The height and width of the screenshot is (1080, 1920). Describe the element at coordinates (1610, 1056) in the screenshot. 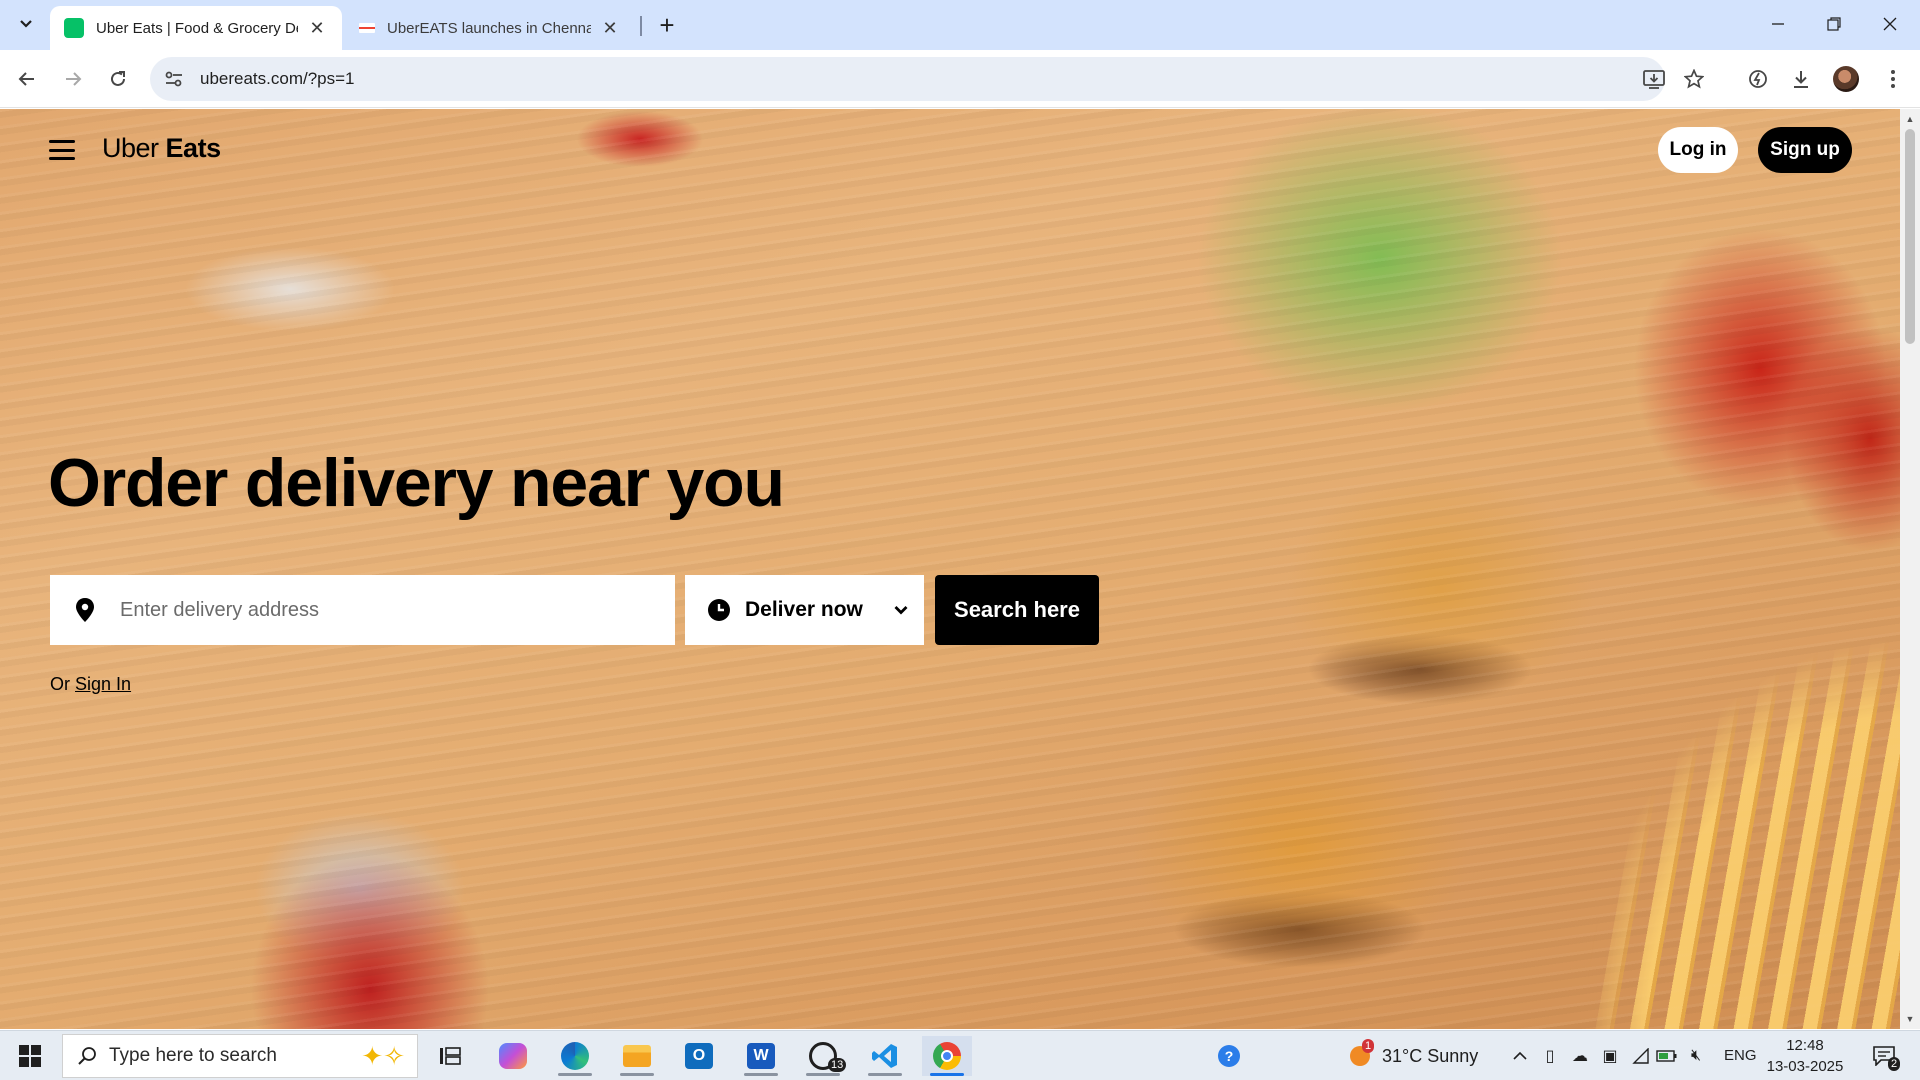

I see `display-icon: ▣` at that location.